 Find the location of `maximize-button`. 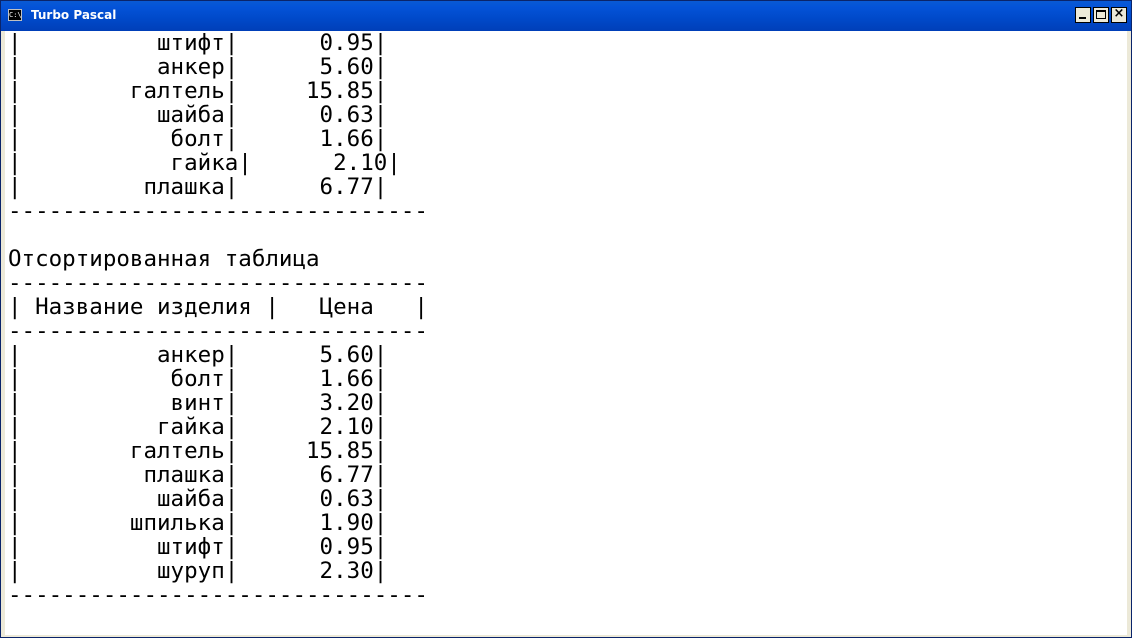

maximize-button is located at coordinates (1101, 15).